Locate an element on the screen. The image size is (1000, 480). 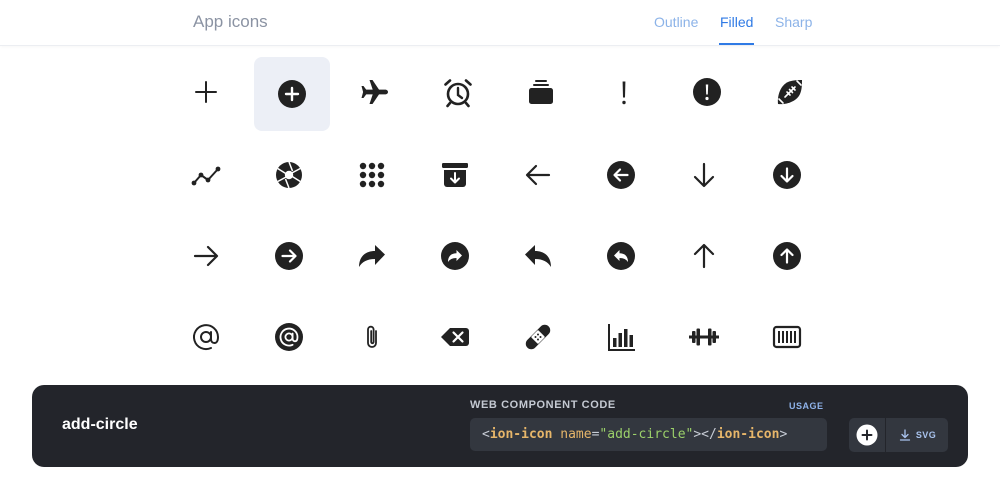
arrow-redo-circle-icon is located at coordinates (455, 256).